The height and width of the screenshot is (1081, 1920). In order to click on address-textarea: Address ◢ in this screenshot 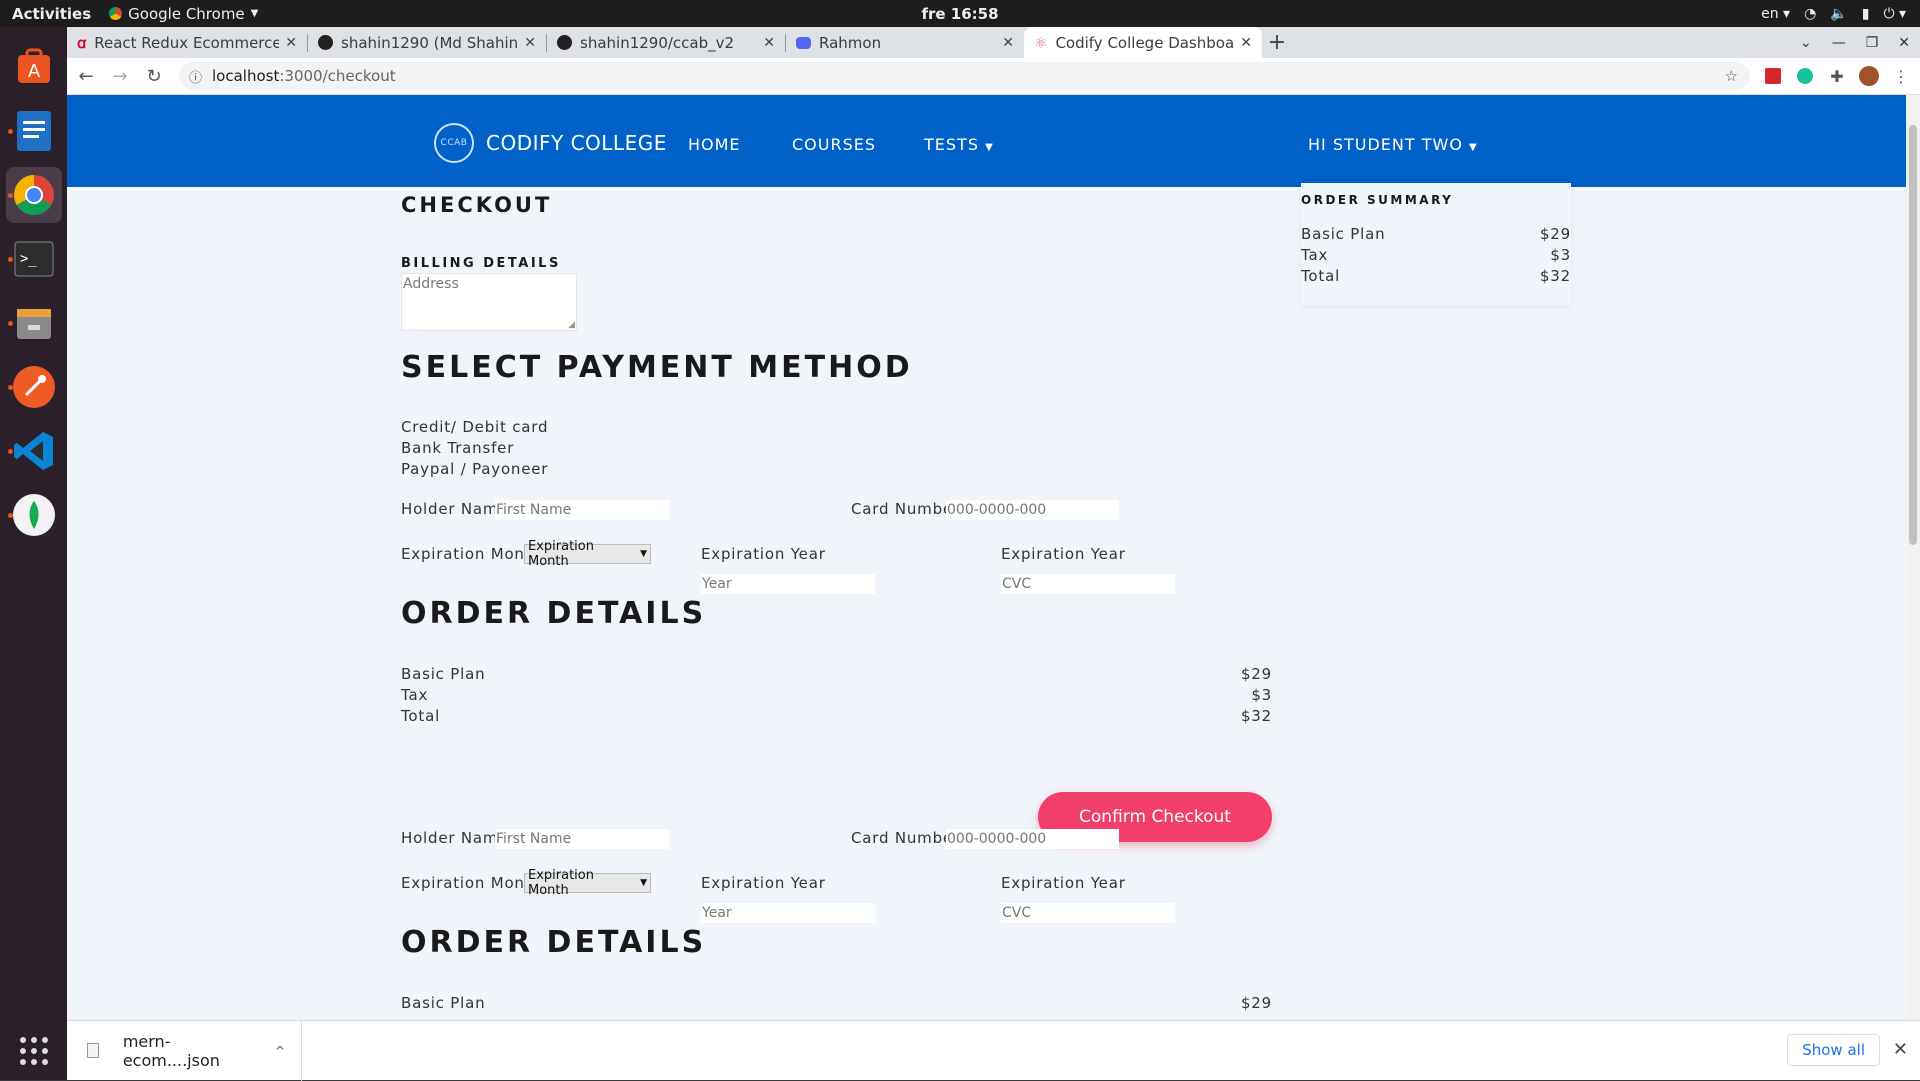, I will do `click(489, 302)`.